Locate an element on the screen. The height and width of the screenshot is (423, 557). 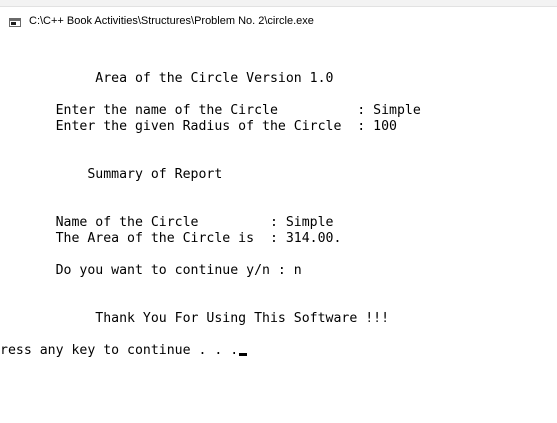
background-window-strip is located at coordinates (278, 3).